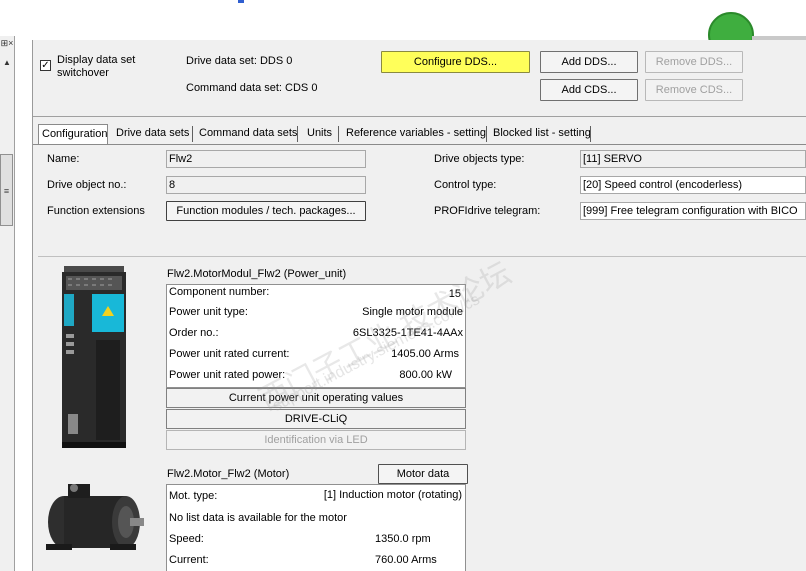  Describe the element at coordinates (63, 159) in the screenshot. I see `name-label: Name:` at that location.